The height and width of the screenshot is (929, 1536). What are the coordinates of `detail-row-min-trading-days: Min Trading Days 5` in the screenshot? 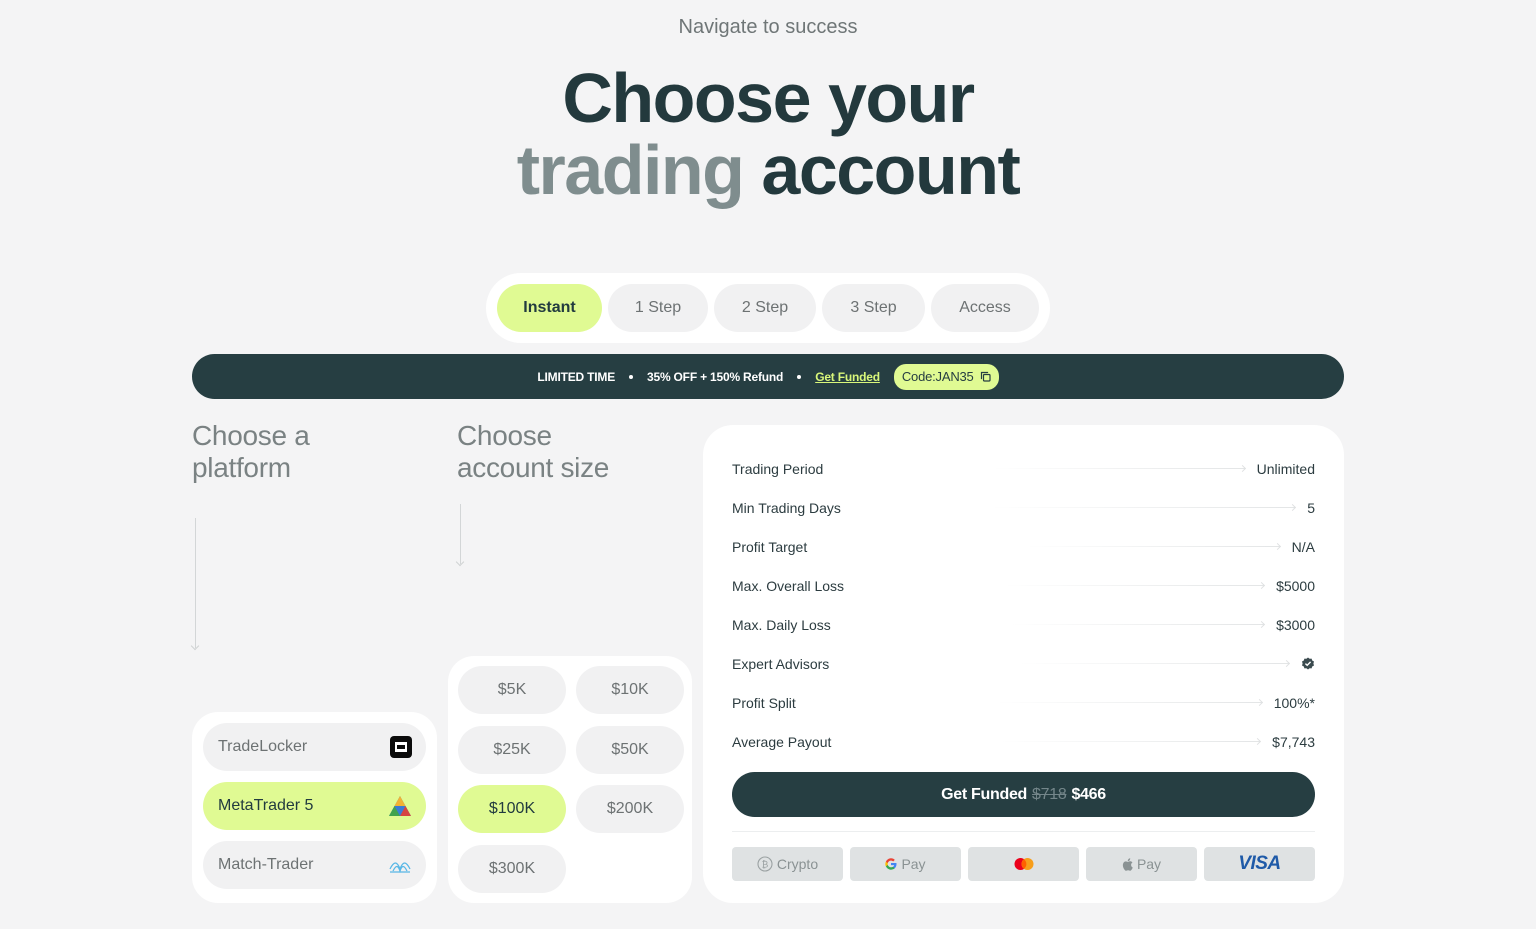 It's located at (1023, 507).